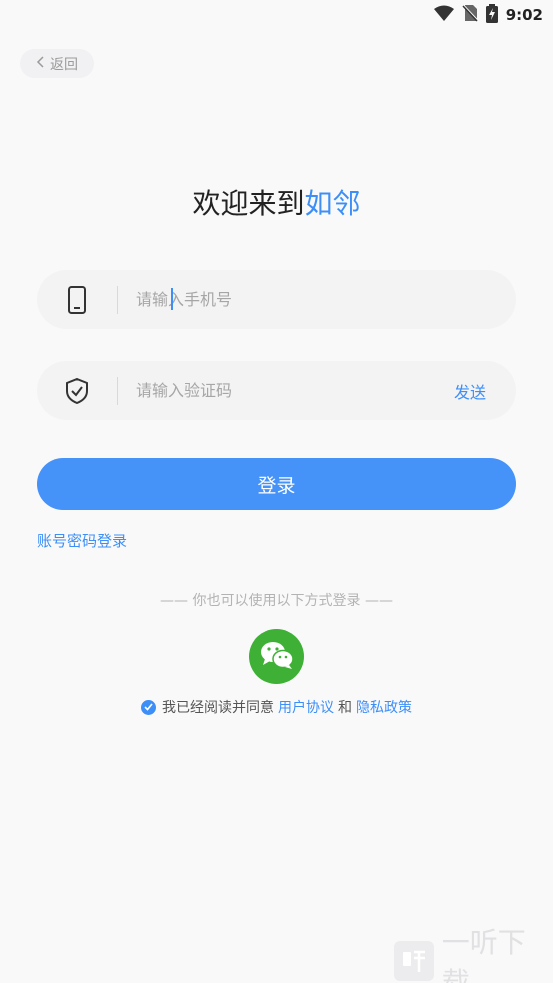  I want to click on login-button: 登录, so click(276, 484).